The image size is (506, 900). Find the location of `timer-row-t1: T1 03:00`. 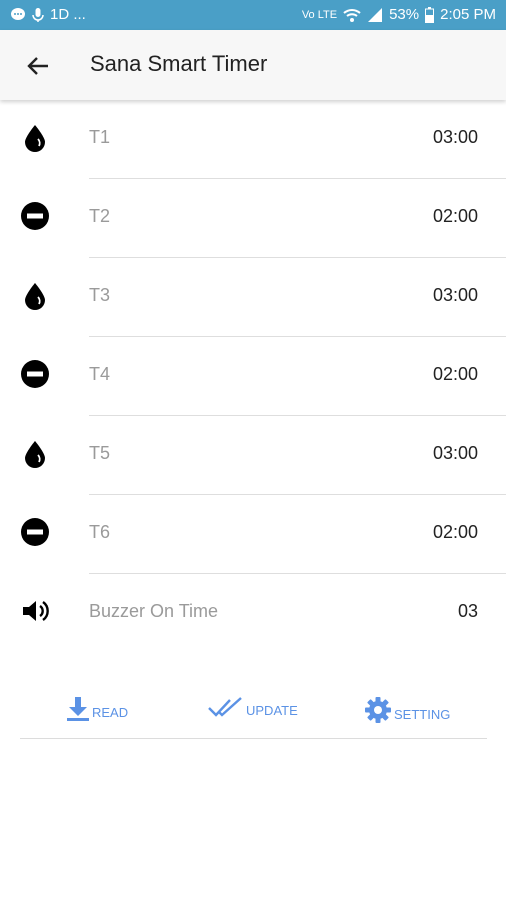

timer-row-t1: T1 03:00 is located at coordinates (253, 139).